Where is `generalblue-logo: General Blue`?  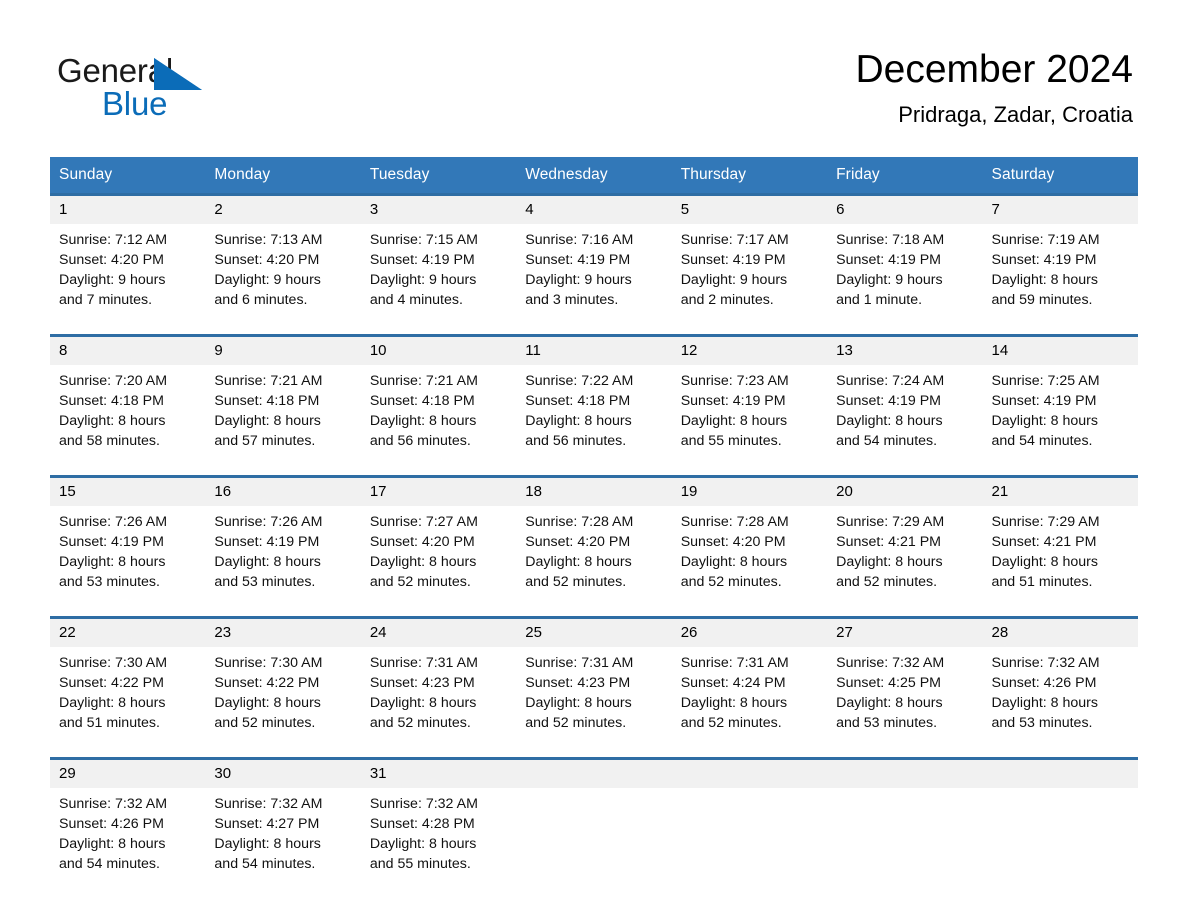
generalblue-logo: General Blue is located at coordinates (187, 87).